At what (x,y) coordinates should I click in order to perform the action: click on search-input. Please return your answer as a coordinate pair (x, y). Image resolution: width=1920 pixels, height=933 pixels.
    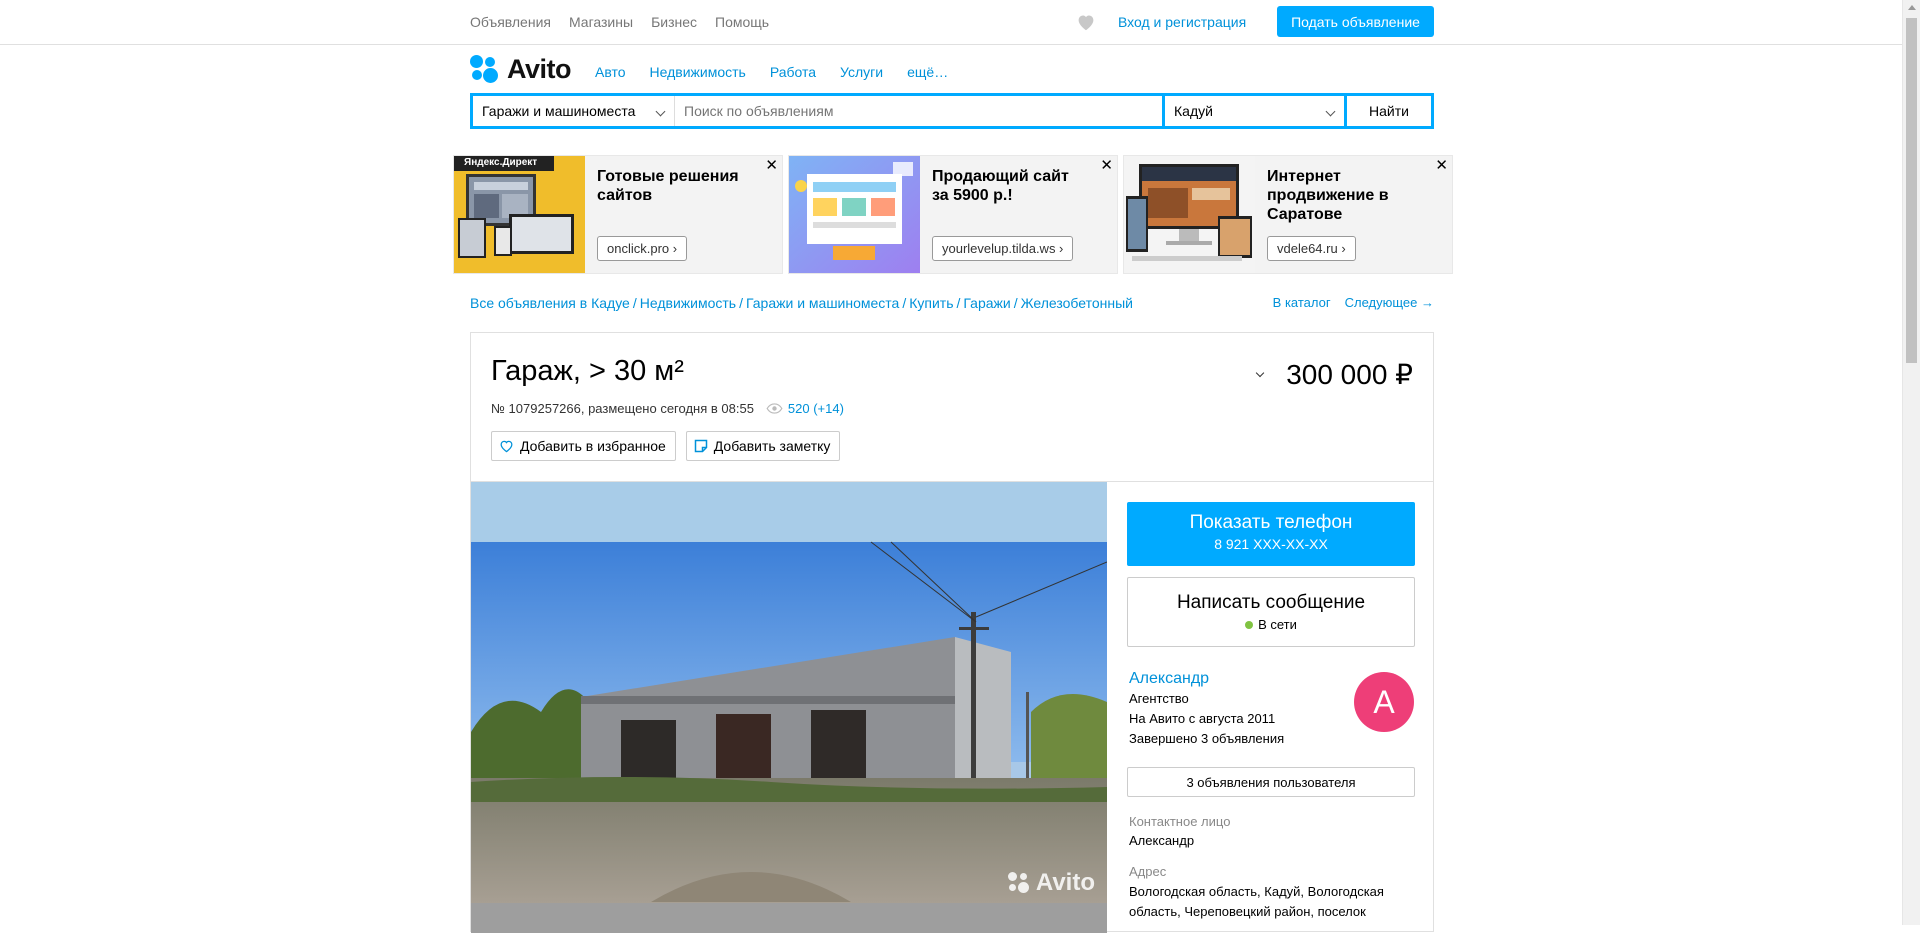
    Looking at the image, I should click on (918, 111).